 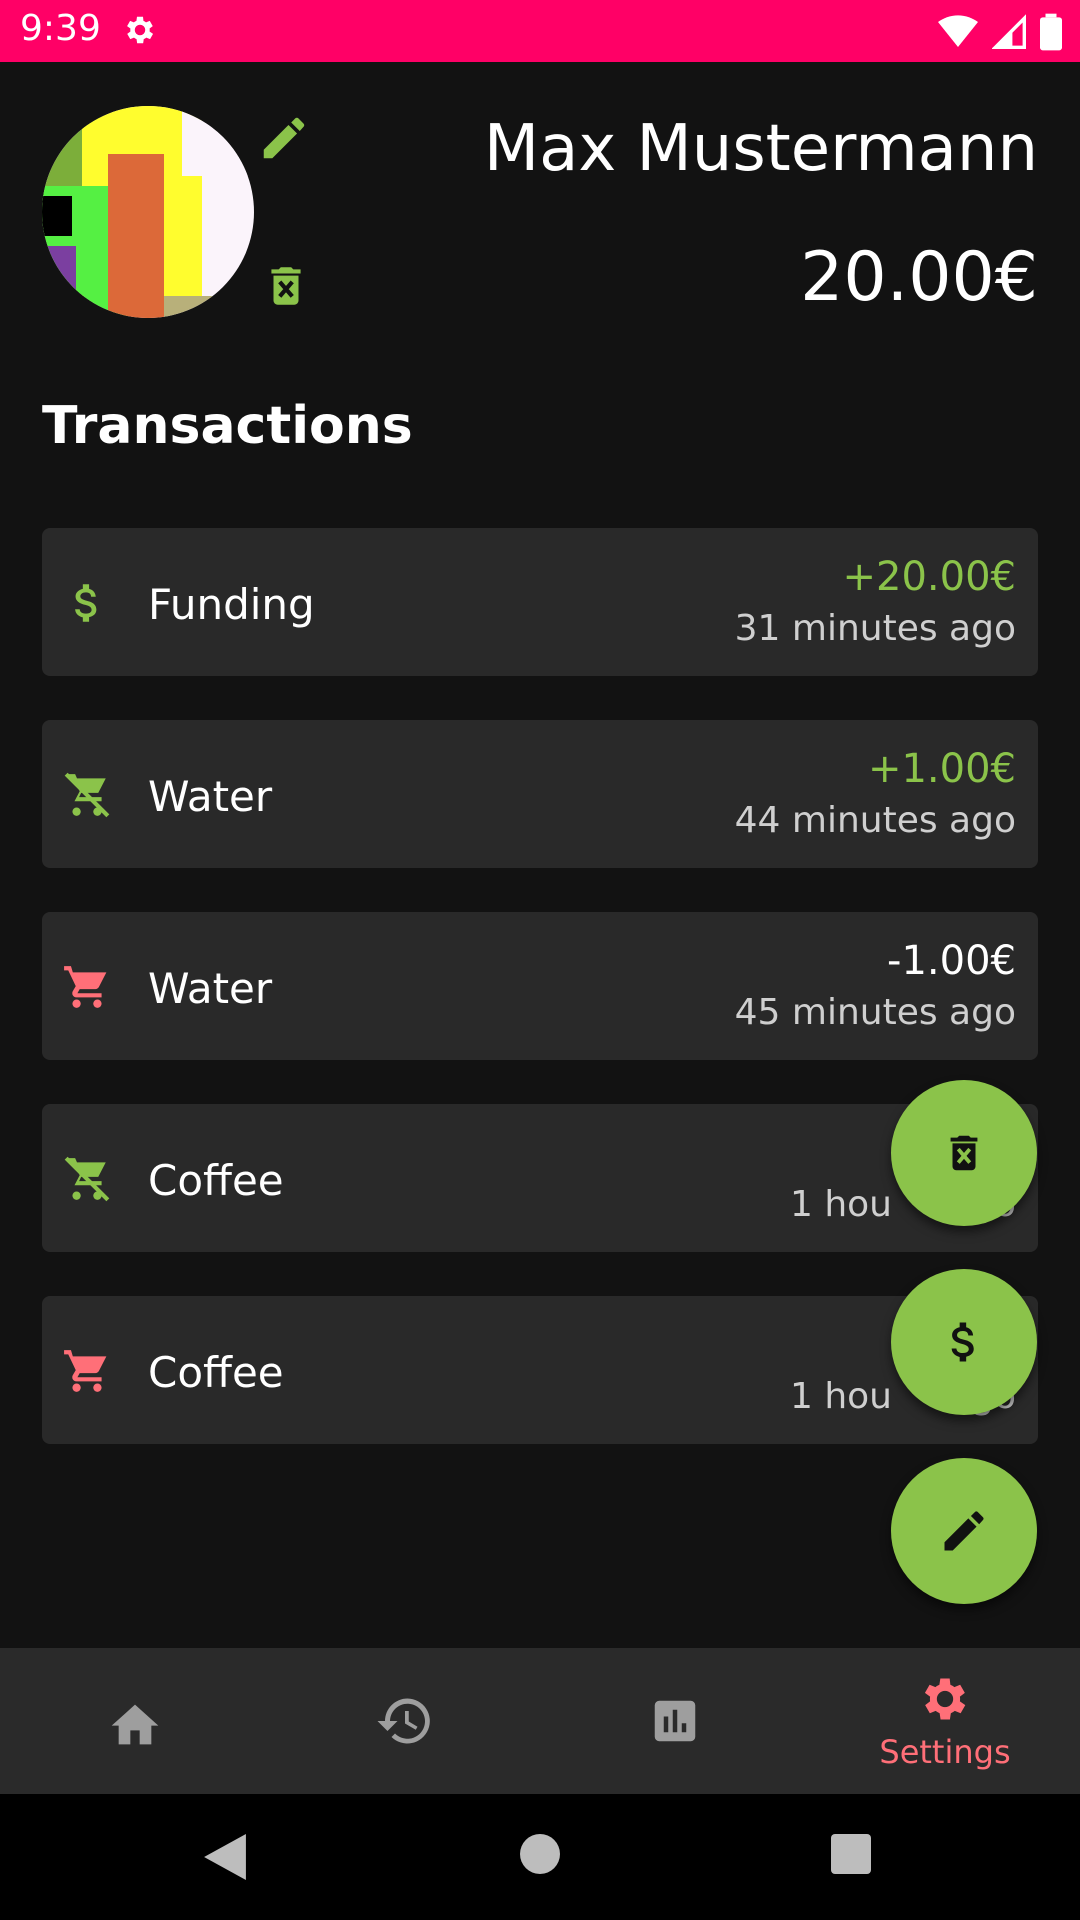 I want to click on delete-fab, so click(x=964, y=1153).